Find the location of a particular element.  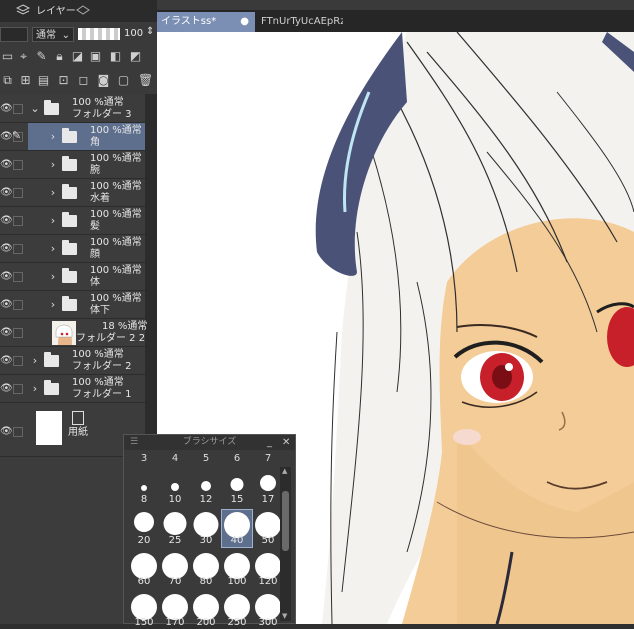

doc-tab-active: イラストss* ● is located at coordinates (206, 22).